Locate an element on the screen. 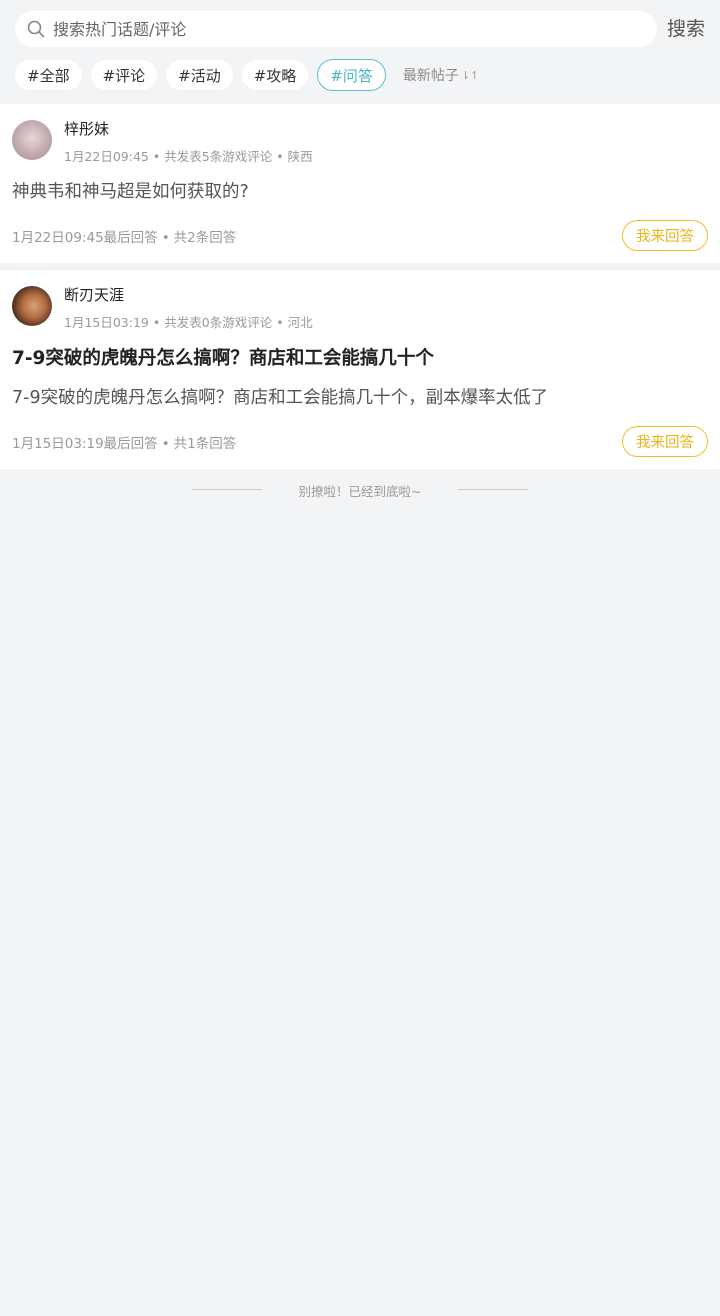  sort-icon: ⇂↿ is located at coordinates (470, 75).